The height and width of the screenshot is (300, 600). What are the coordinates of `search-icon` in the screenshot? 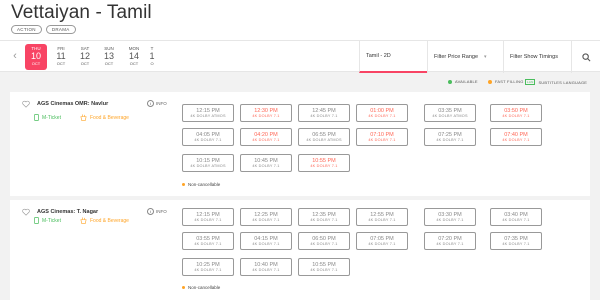 It's located at (585, 56).